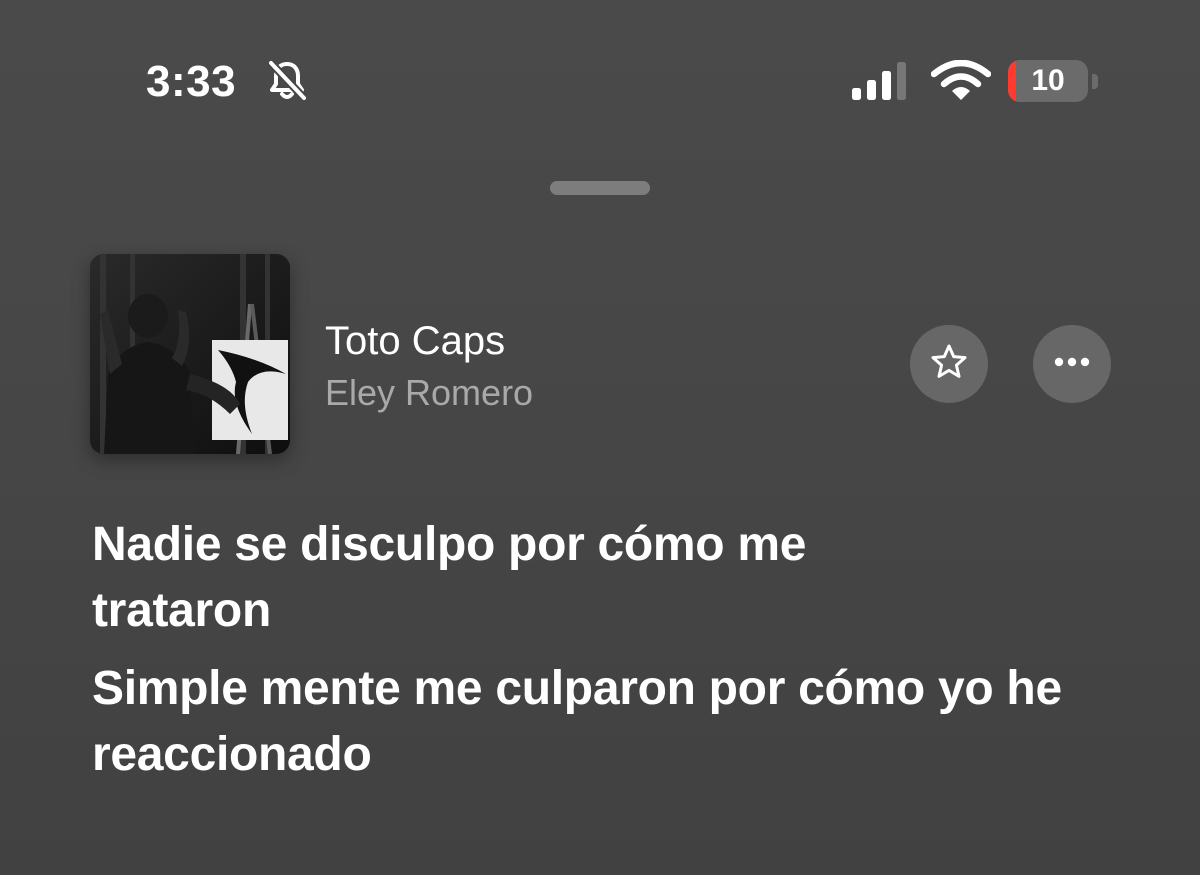  I want to click on album-artwork, so click(190, 354).